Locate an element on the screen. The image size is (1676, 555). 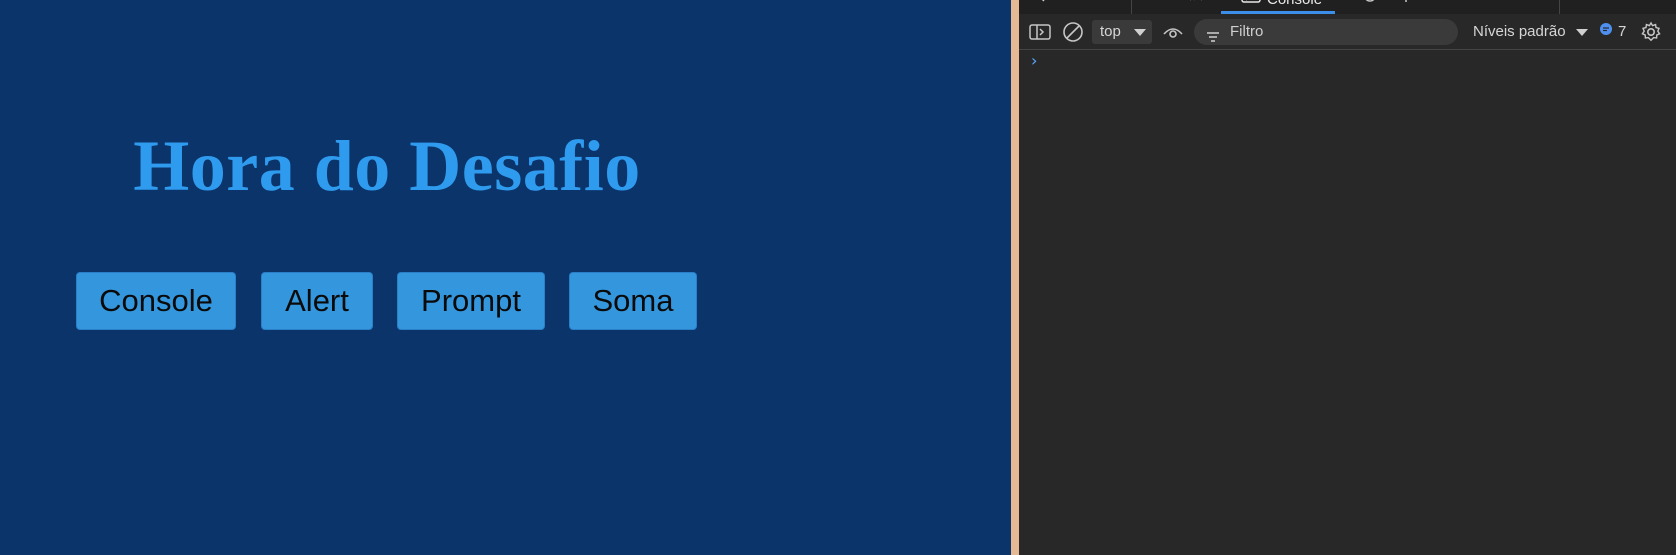
network-icon is located at coordinates (1406, 4).